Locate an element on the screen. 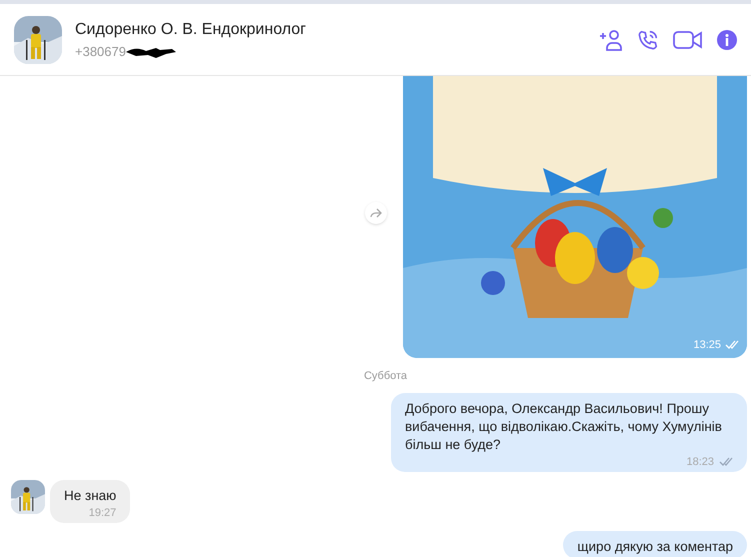  message-time: 13:25 is located at coordinates (707, 345).